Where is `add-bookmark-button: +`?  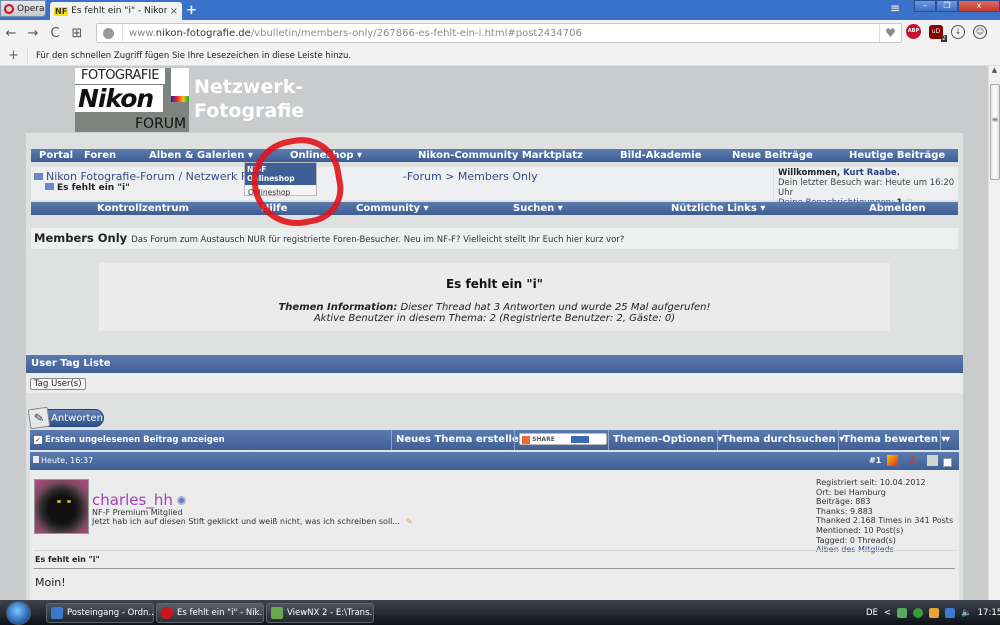 add-bookmark-button: + is located at coordinates (14, 55).